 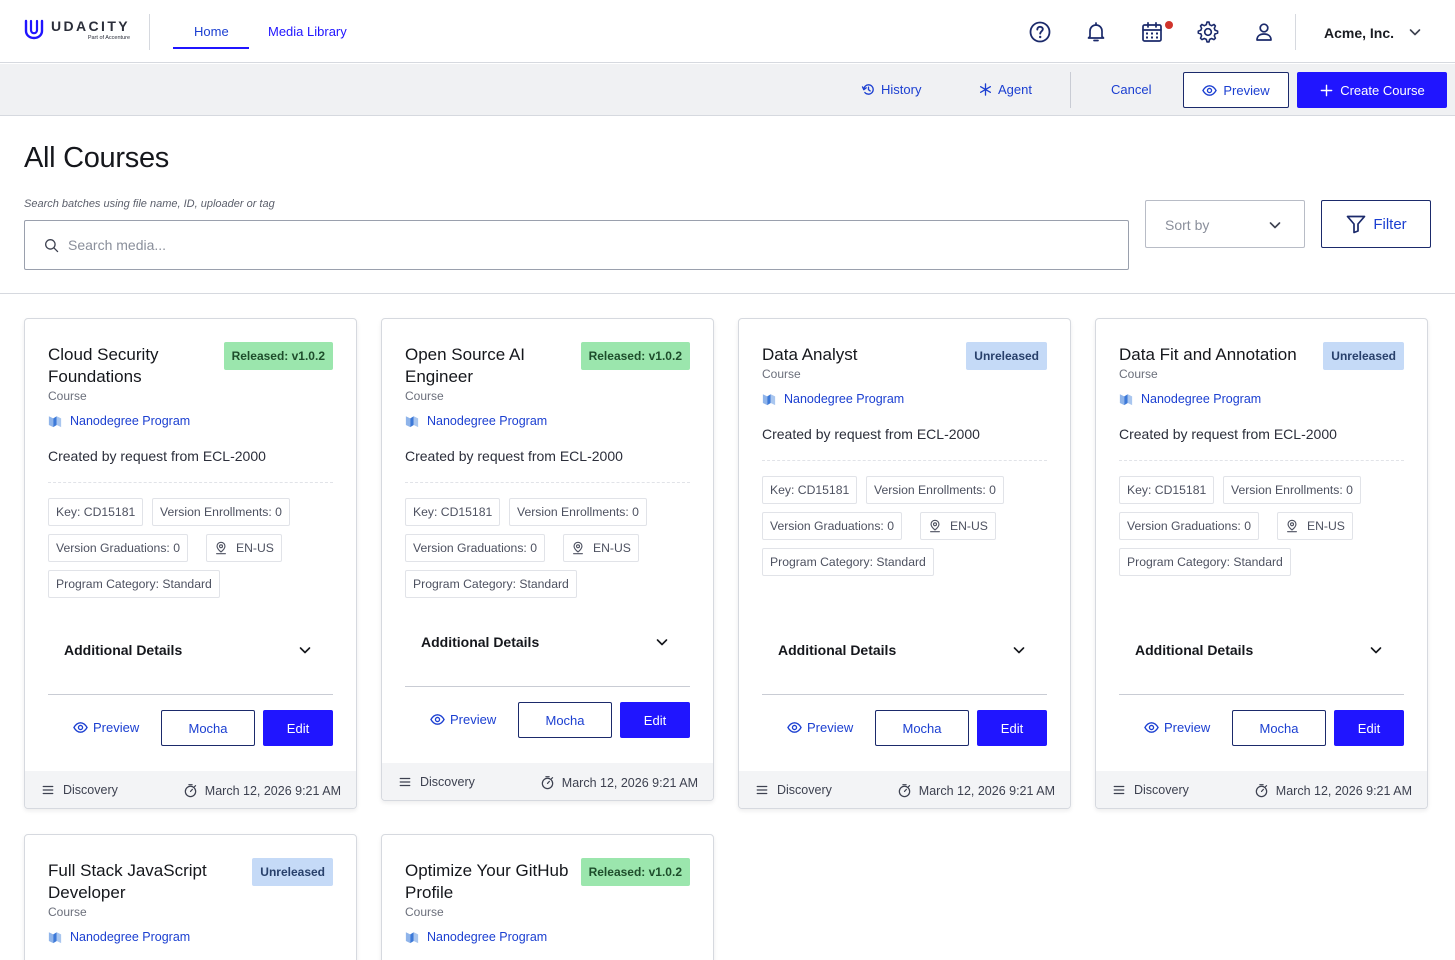 What do you see at coordinates (278, 356) in the screenshot?
I see `status-badge: Released: v1.0.2` at bounding box center [278, 356].